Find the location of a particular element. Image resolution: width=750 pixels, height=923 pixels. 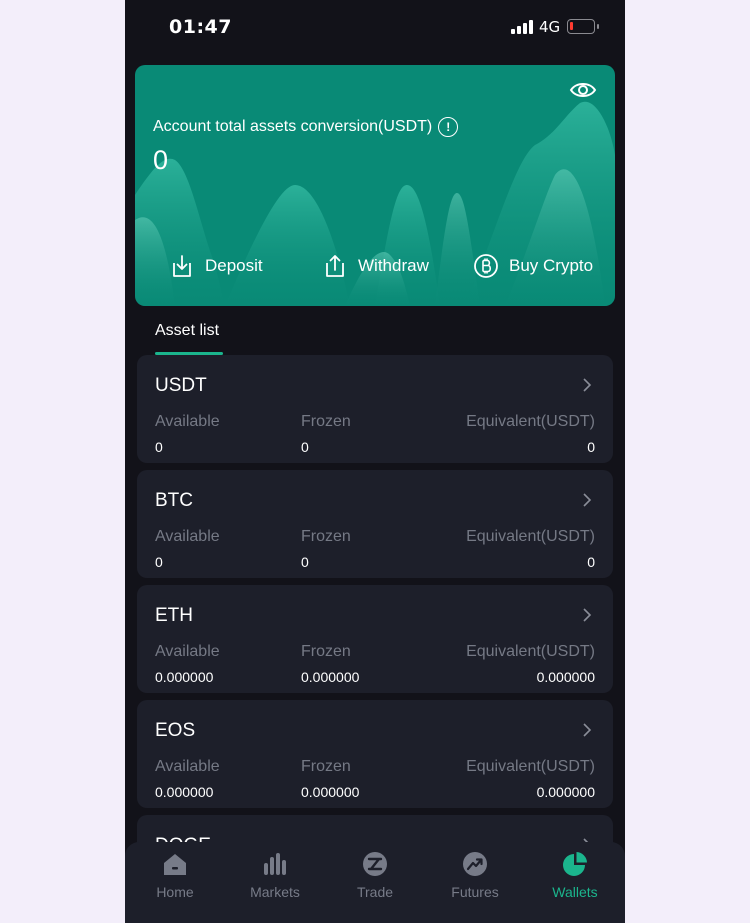

signal-icon is located at coordinates (522, 27).